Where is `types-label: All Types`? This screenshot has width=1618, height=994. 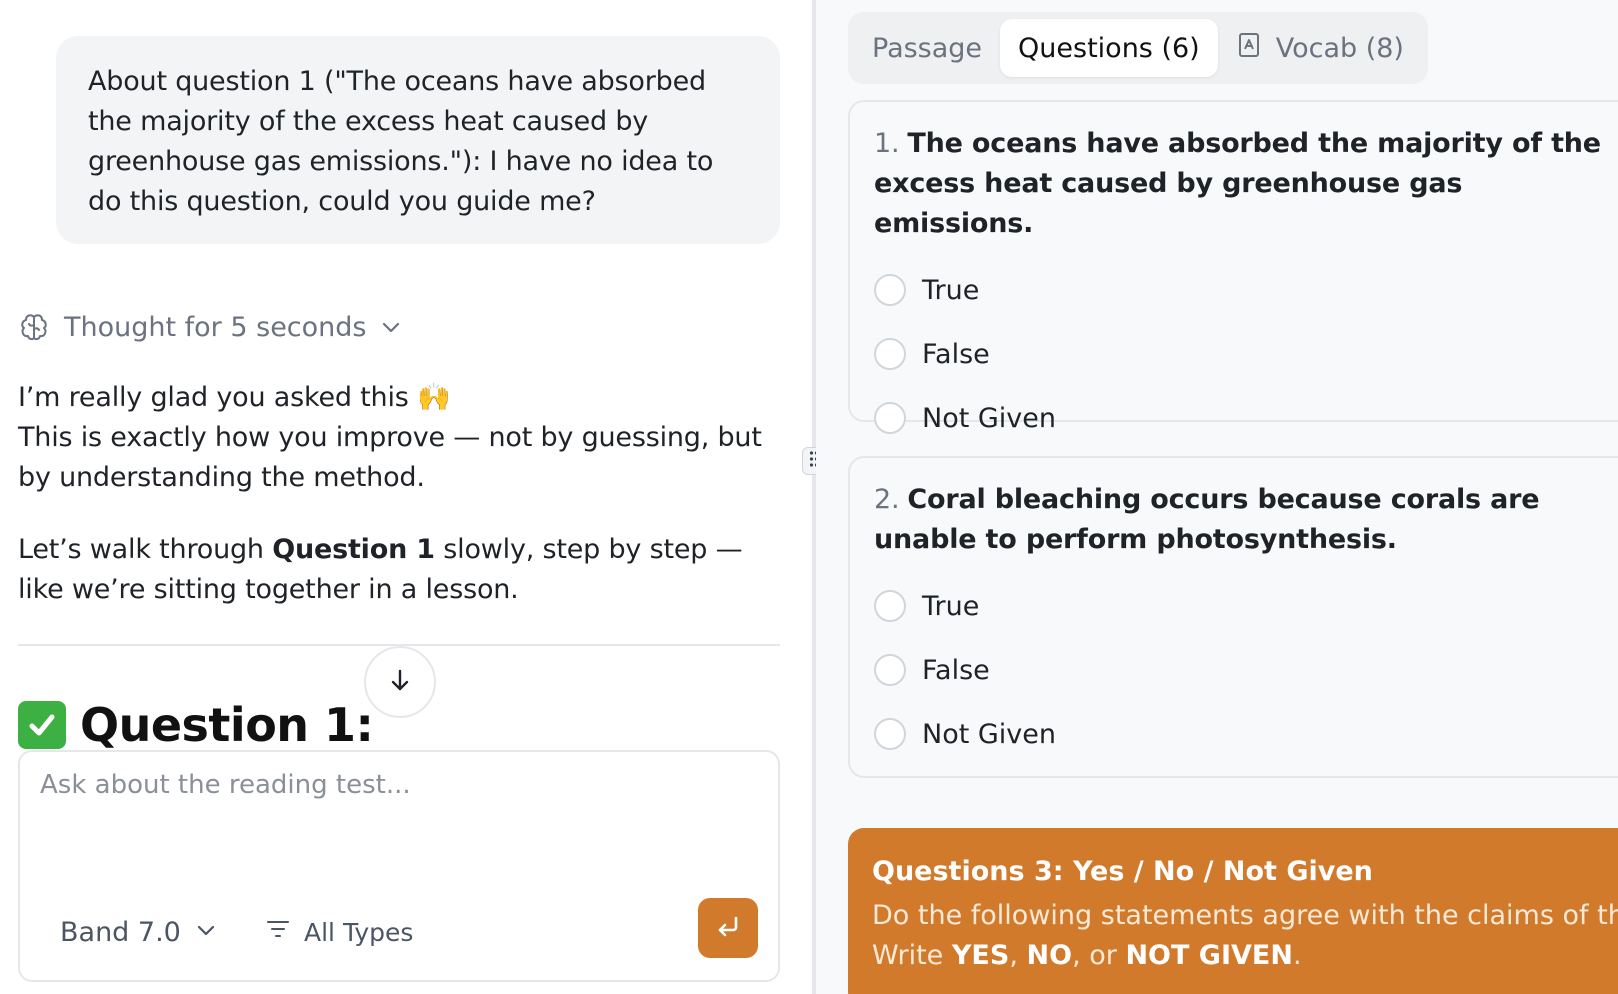
types-label: All Types is located at coordinates (359, 932).